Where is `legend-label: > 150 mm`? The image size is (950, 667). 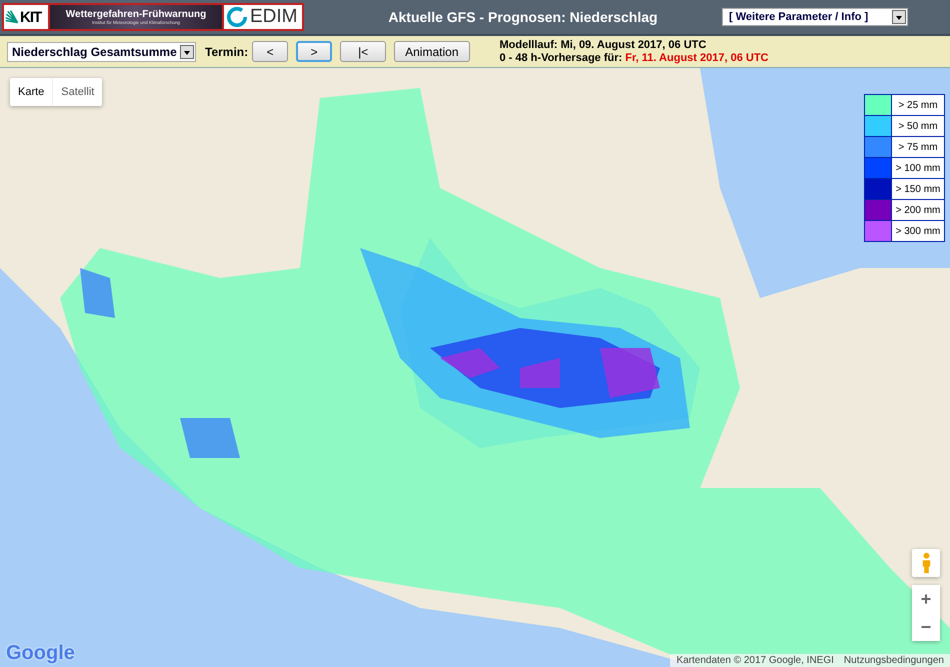 legend-label: > 150 mm is located at coordinates (918, 189).